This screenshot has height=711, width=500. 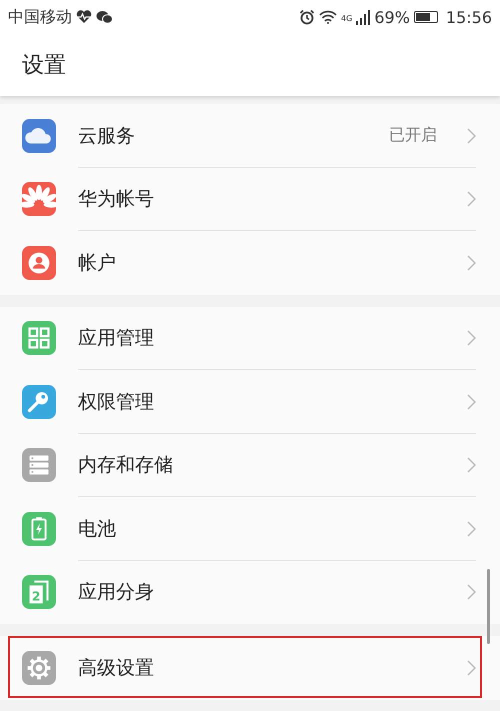 What do you see at coordinates (116, 668) in the screenshot?
I see `row-label: 高级设置` at bounding box center [116, 668].